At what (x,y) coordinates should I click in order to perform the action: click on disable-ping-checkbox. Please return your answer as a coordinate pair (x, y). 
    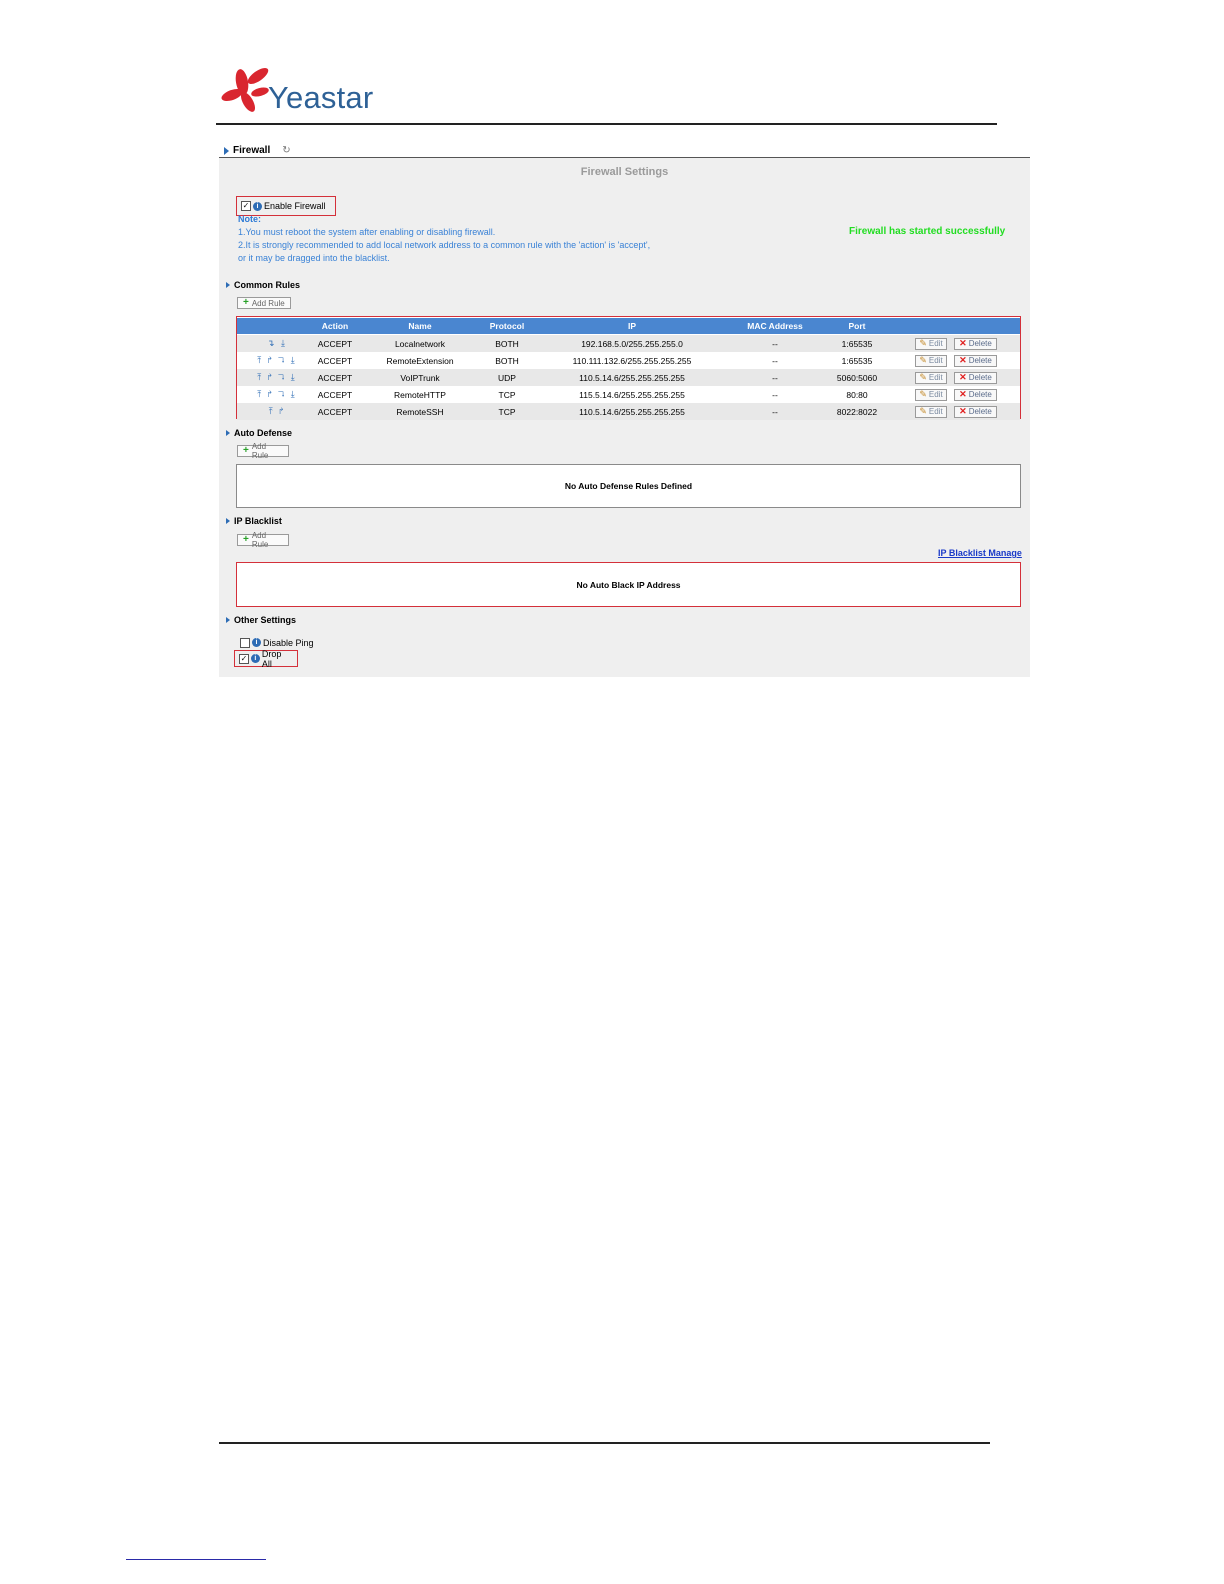
    Looking at the image, I should click on (245, 642).